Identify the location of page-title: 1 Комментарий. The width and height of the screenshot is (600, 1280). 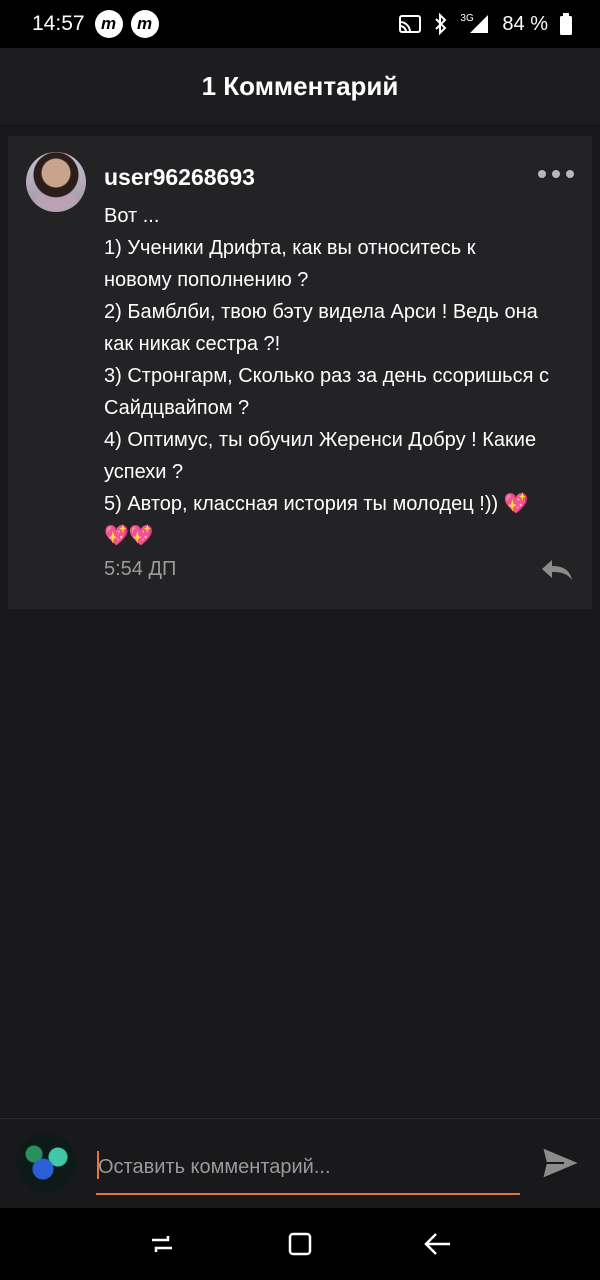
(300, 86).